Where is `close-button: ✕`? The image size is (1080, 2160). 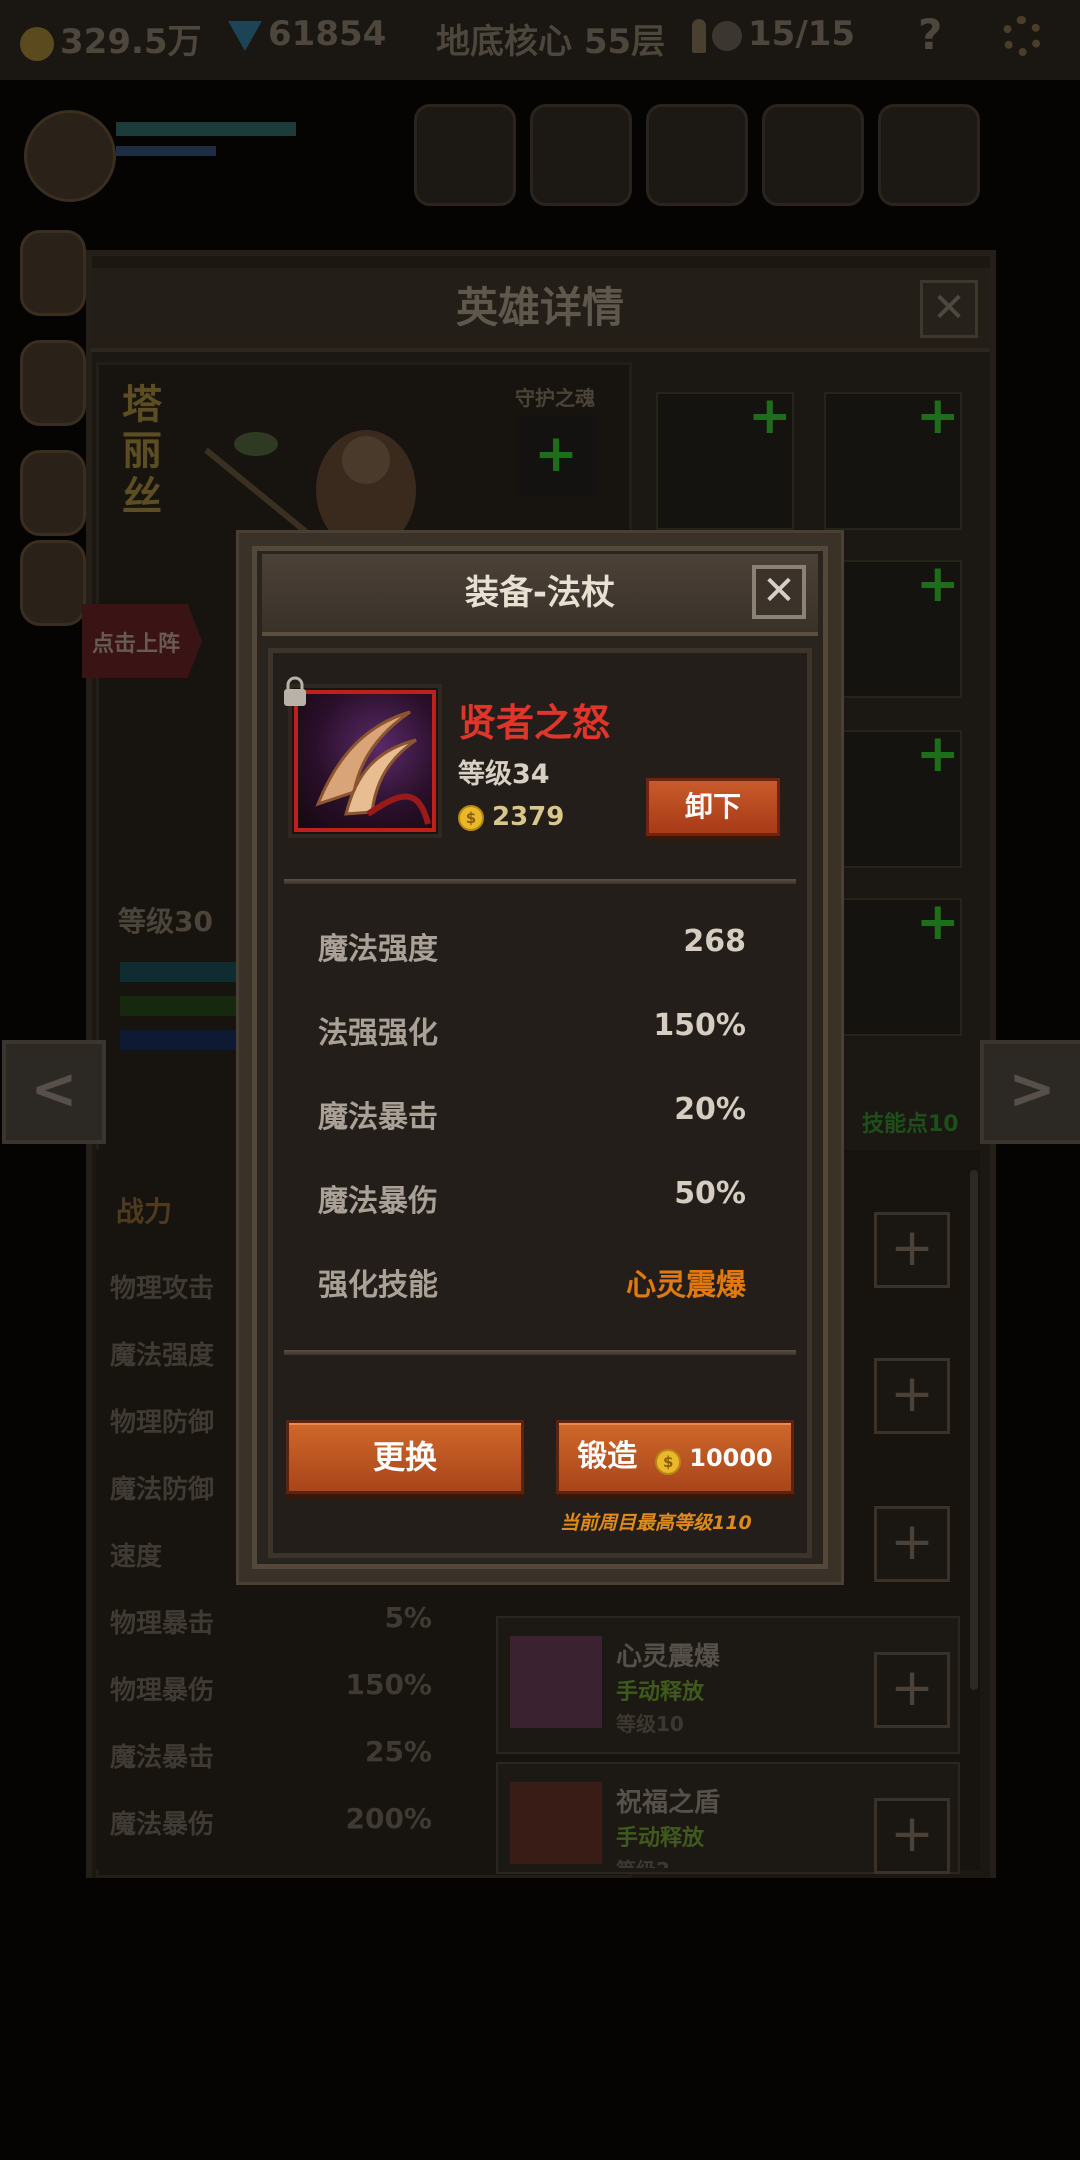
close-button: ✕ is located at coordinates (779, 592).